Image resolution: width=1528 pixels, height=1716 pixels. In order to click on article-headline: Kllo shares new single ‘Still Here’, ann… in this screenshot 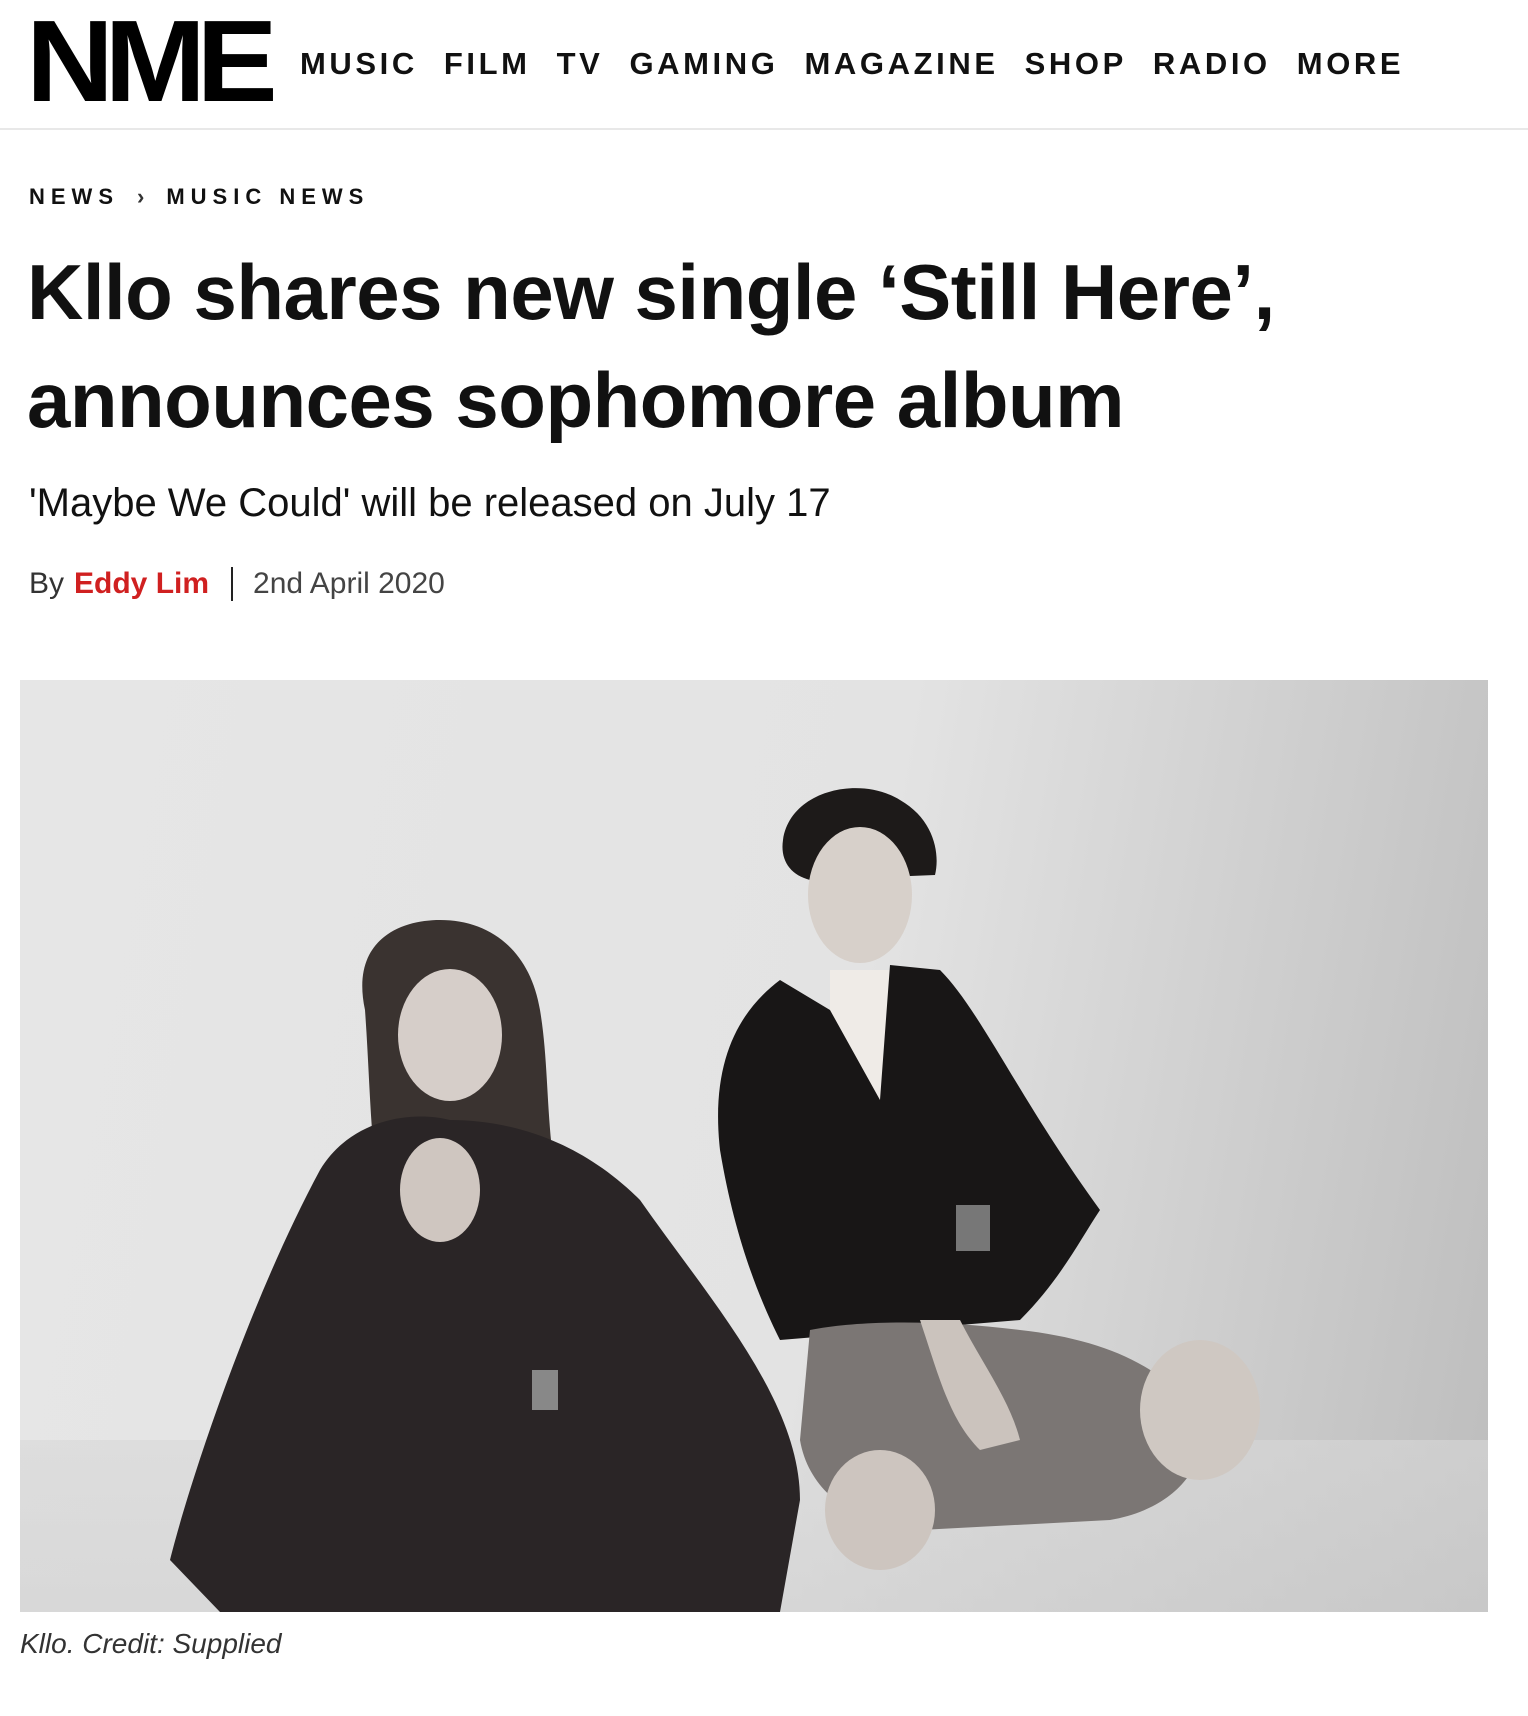, I will do `click(777, 346)`.